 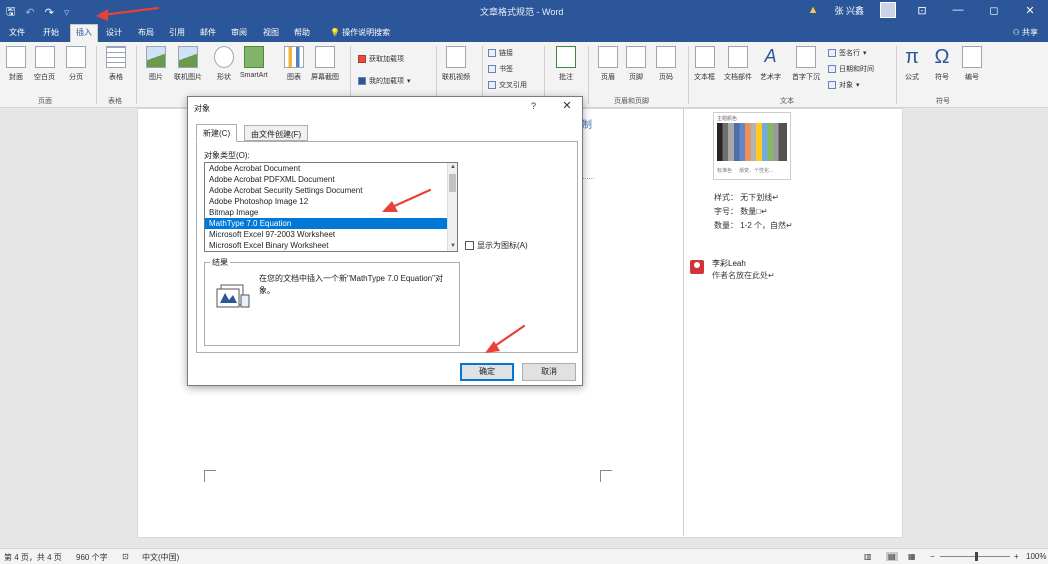 What do you see at coordinates (208, 32) in the screenshot?
I see `tab-mailings: 邮件` at bounding box center [208, 32].